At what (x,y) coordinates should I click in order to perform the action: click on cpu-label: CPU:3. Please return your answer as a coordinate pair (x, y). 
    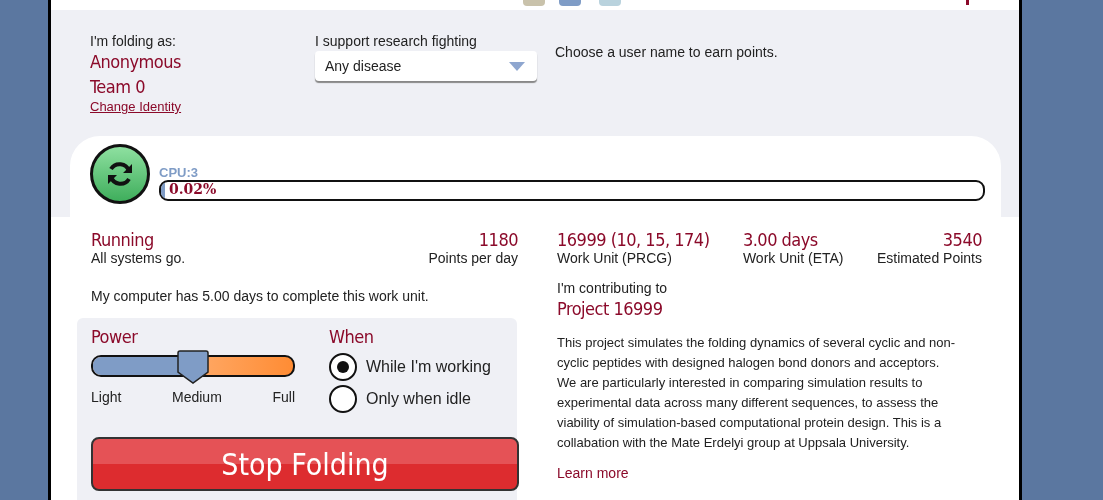
    Looking at the image, I should click on (179, 172).